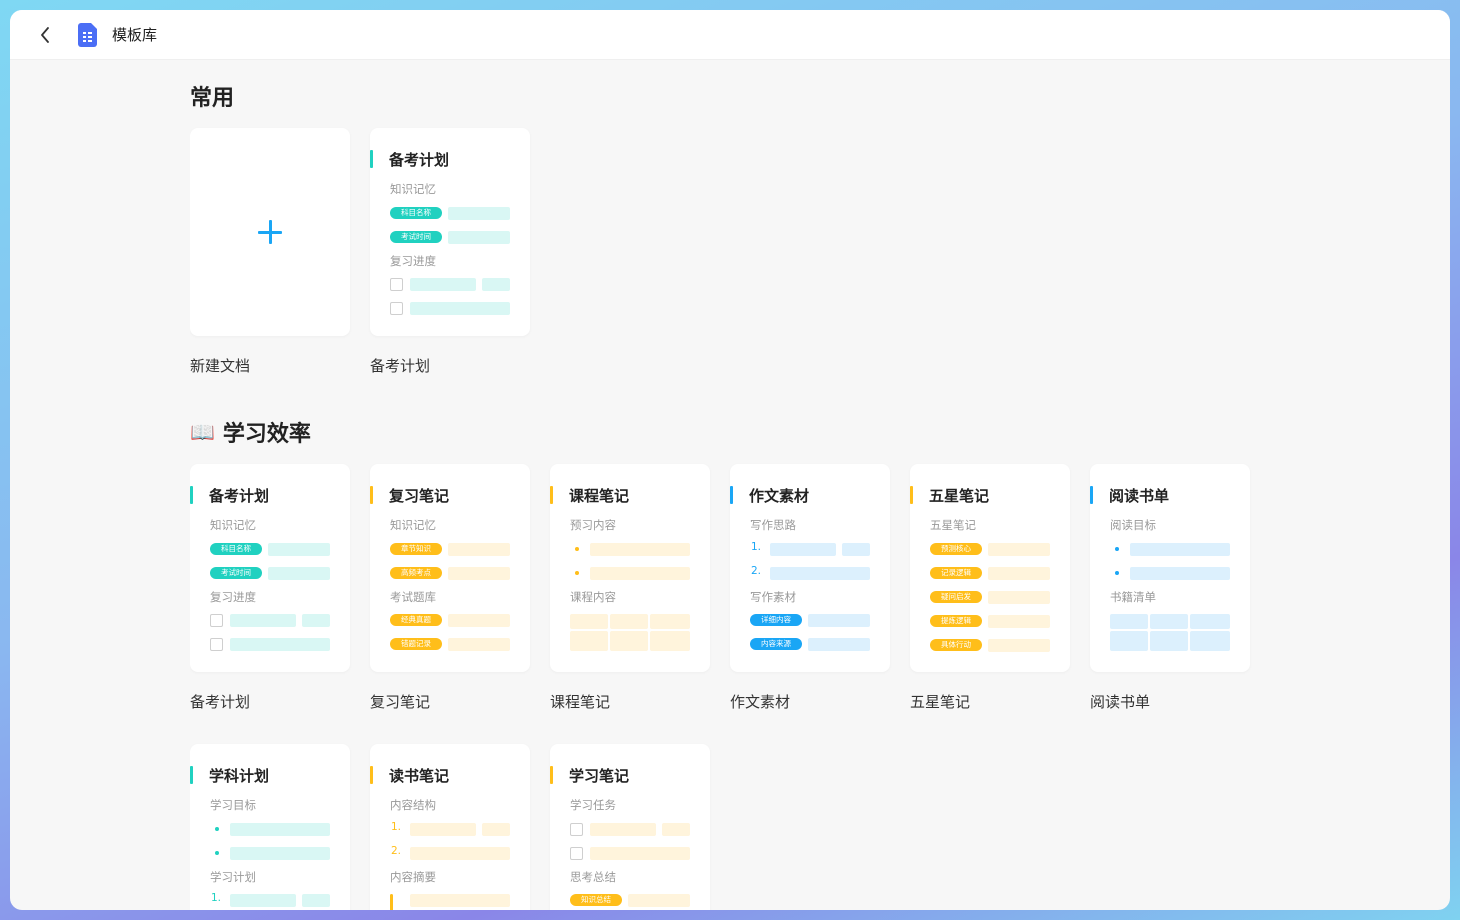  What do you see at coordinates (956, 621) in the screenshot?
I see `tag-pill: 提炼逻辑` at bounding box center [956, 621].